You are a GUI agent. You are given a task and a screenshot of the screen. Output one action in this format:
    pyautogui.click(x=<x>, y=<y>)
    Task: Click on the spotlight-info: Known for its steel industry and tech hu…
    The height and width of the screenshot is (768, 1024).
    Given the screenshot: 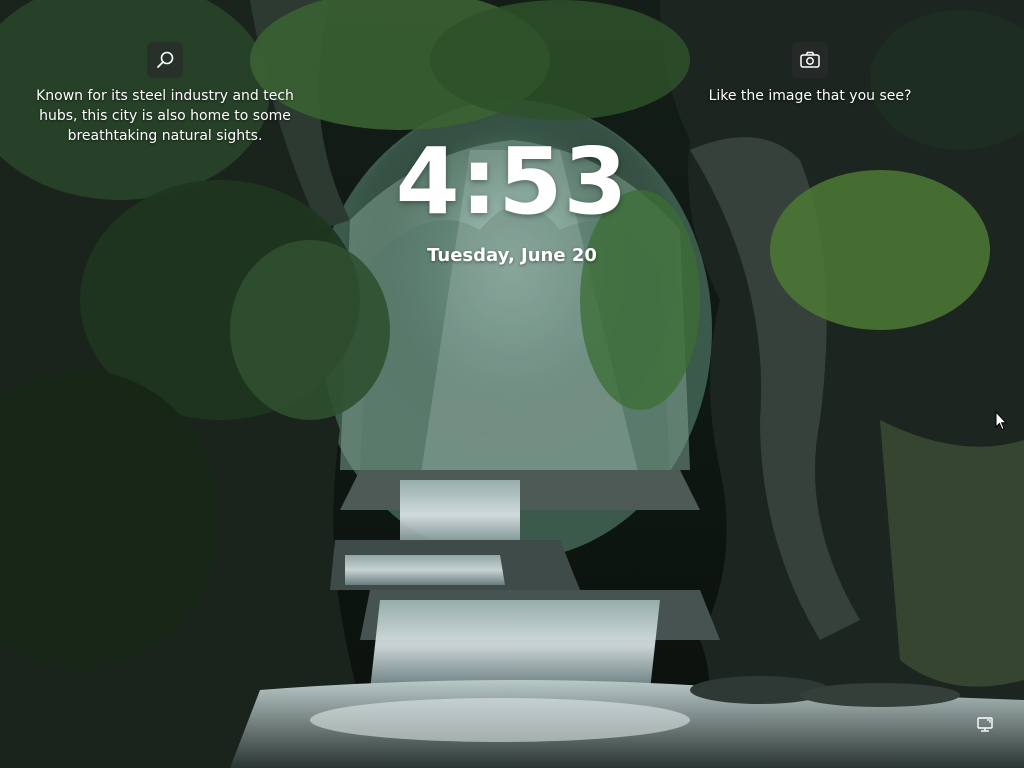 What is the action you would take?
    pyautogui.click(x=165, y=94)
    